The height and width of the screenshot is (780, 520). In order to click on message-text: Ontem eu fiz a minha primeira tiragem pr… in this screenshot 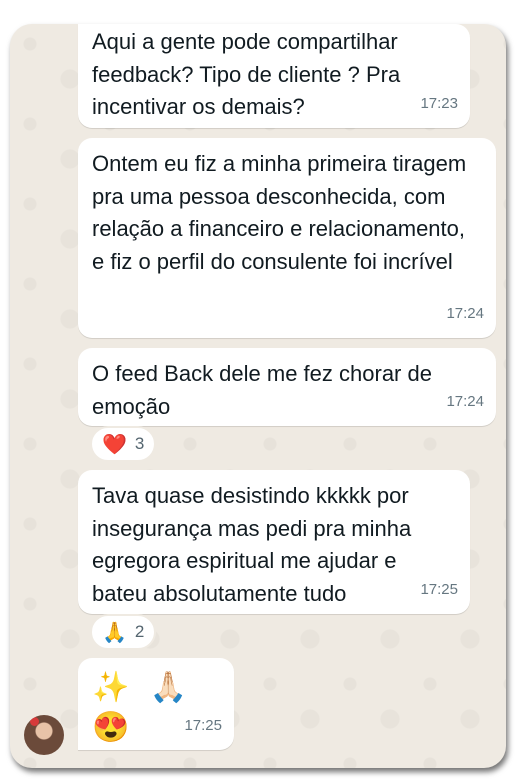, I will do `click(279, 212)`.